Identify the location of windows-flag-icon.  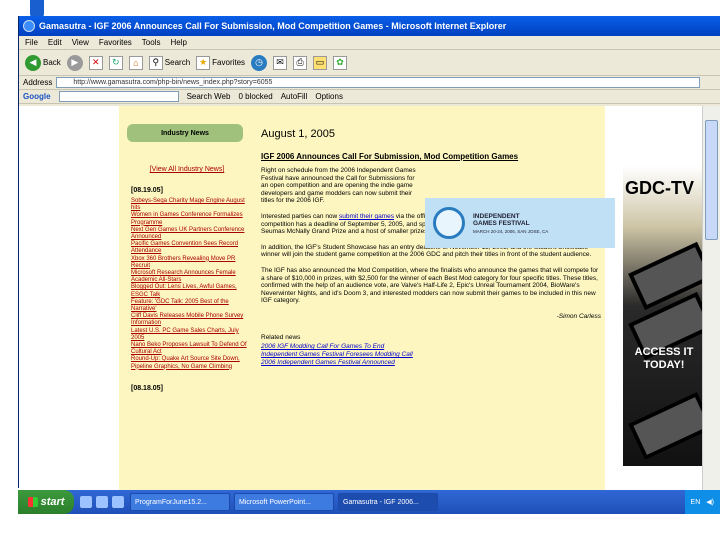
(32, 502).